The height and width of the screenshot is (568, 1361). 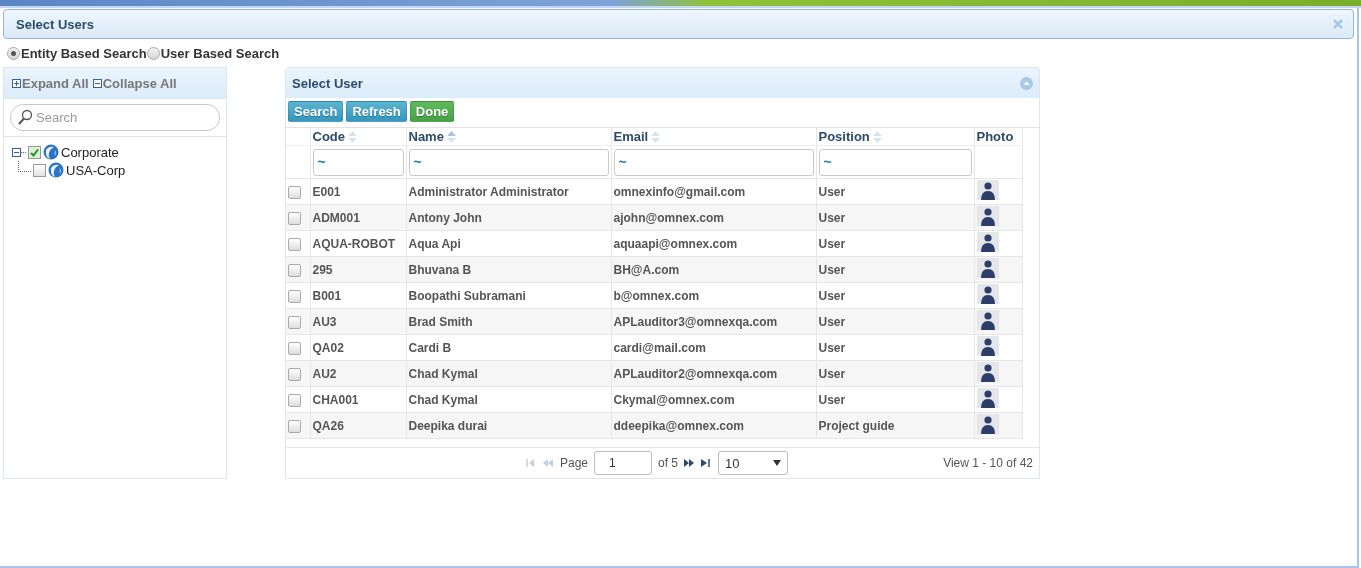 I want to click on table-cell: Antony John, so click(x=445, y=217).